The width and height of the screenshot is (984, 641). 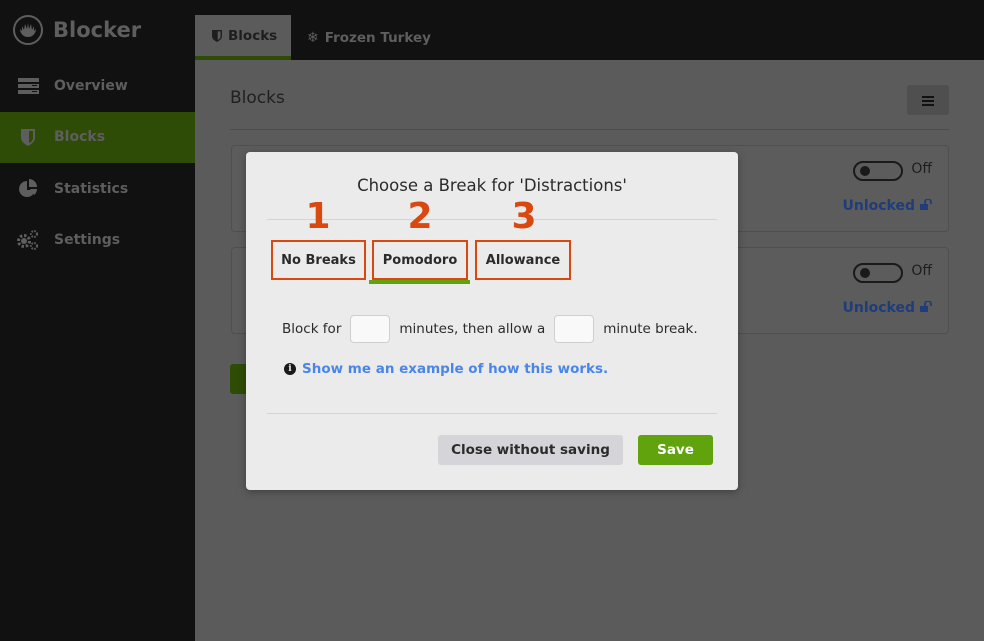 I want to click on brand: Blocker, so click(x=77, y=30).